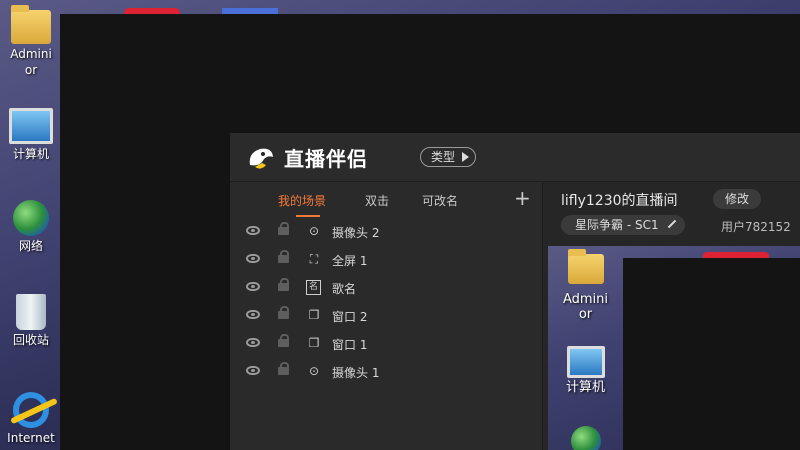  Describe the element at coordinates (619, 201) in the screenshot. I see `room-title: lifly1230的直播间` at that location.